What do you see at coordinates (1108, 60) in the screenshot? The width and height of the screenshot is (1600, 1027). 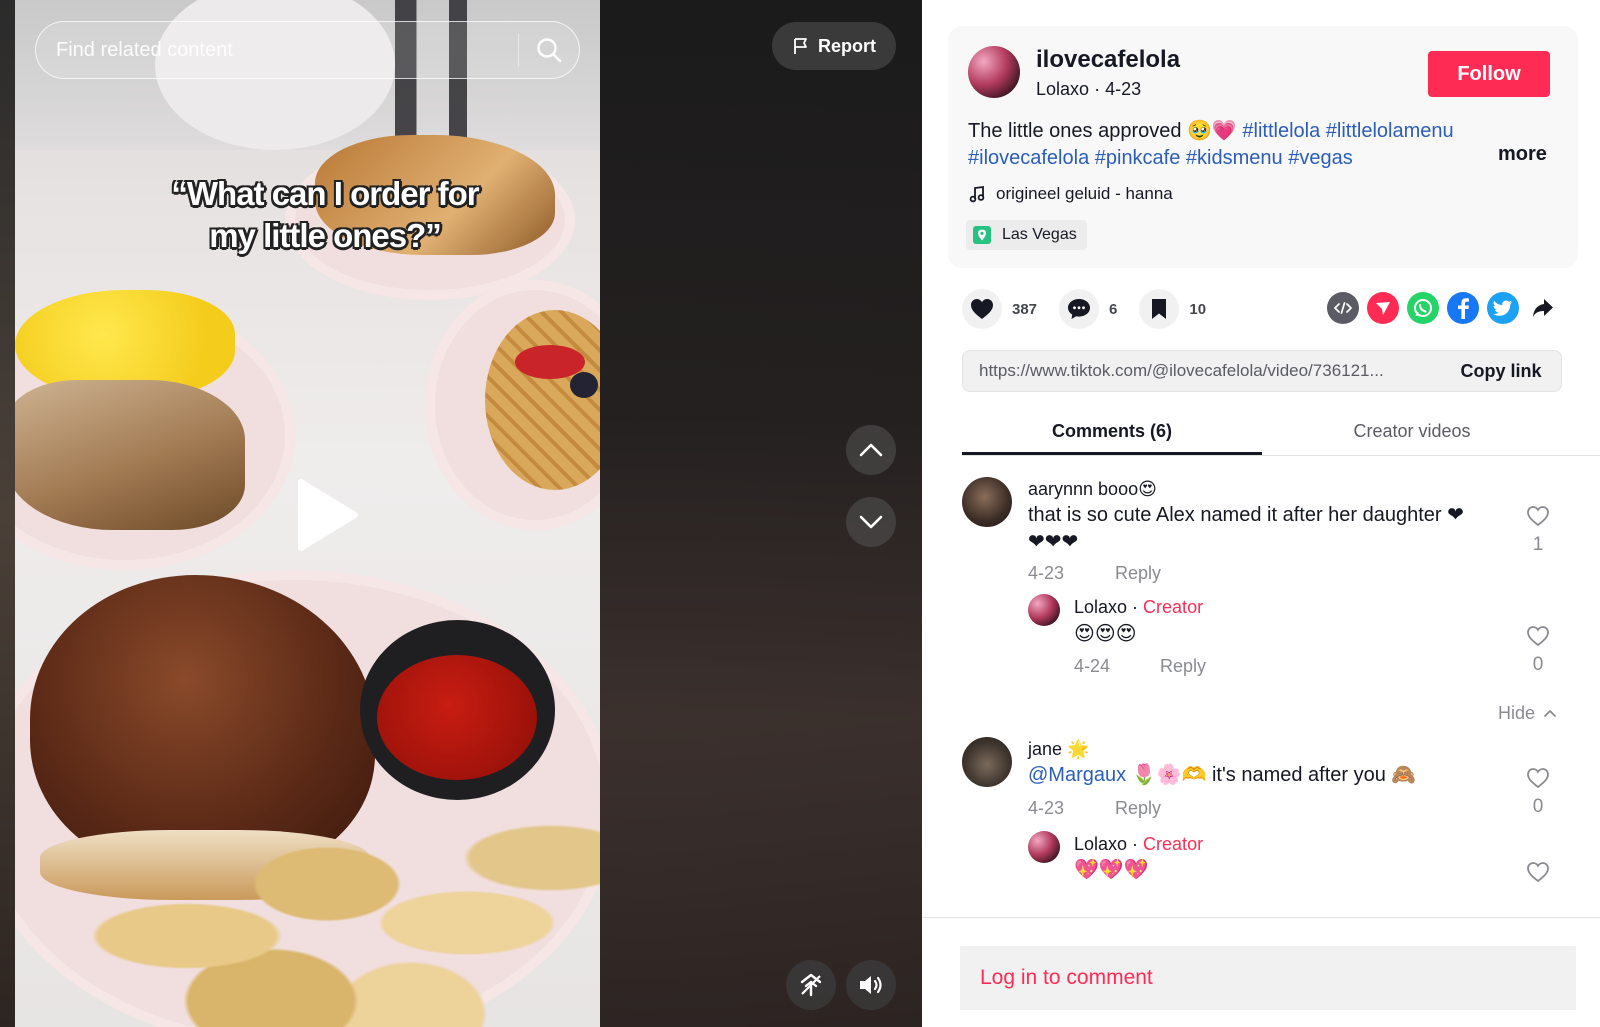 I see `author-username: ilovecafelola` at bounding box center [1108, 60].